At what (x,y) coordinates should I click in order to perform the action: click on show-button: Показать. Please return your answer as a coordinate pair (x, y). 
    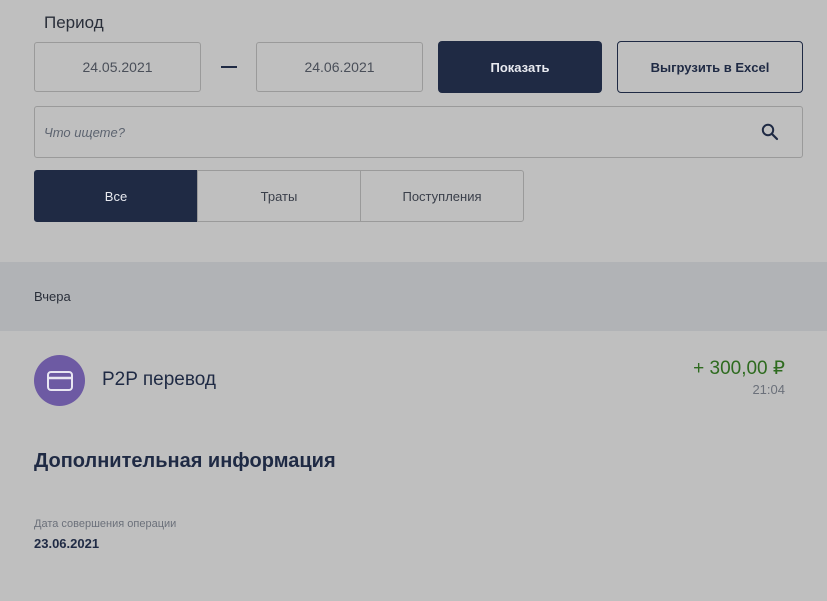
    Looking at the image, I should click on (520, 67).